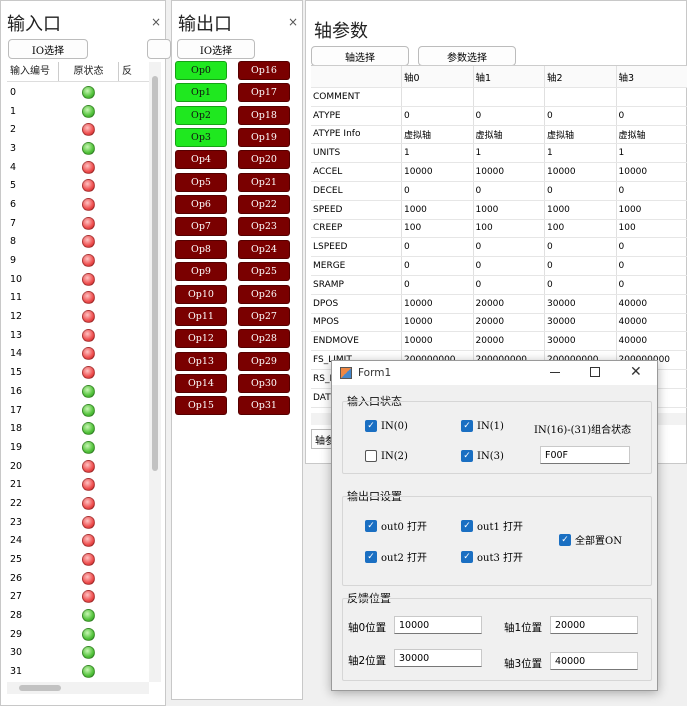 The image size is (687, 706). Describe the element at coordinates (216, 49) in the screenshot. I see `output-io-select-button: IO选择` at that location.